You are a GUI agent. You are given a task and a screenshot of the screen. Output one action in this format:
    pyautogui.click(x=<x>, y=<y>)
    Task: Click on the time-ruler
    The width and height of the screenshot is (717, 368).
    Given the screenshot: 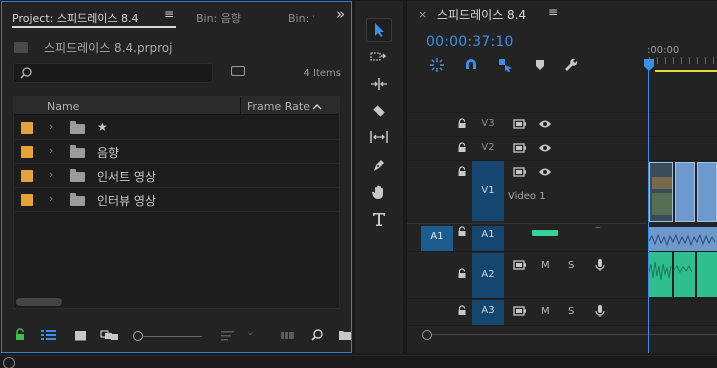 What is the action you would take?
    pyautogui.click(x=683, y=60)
    